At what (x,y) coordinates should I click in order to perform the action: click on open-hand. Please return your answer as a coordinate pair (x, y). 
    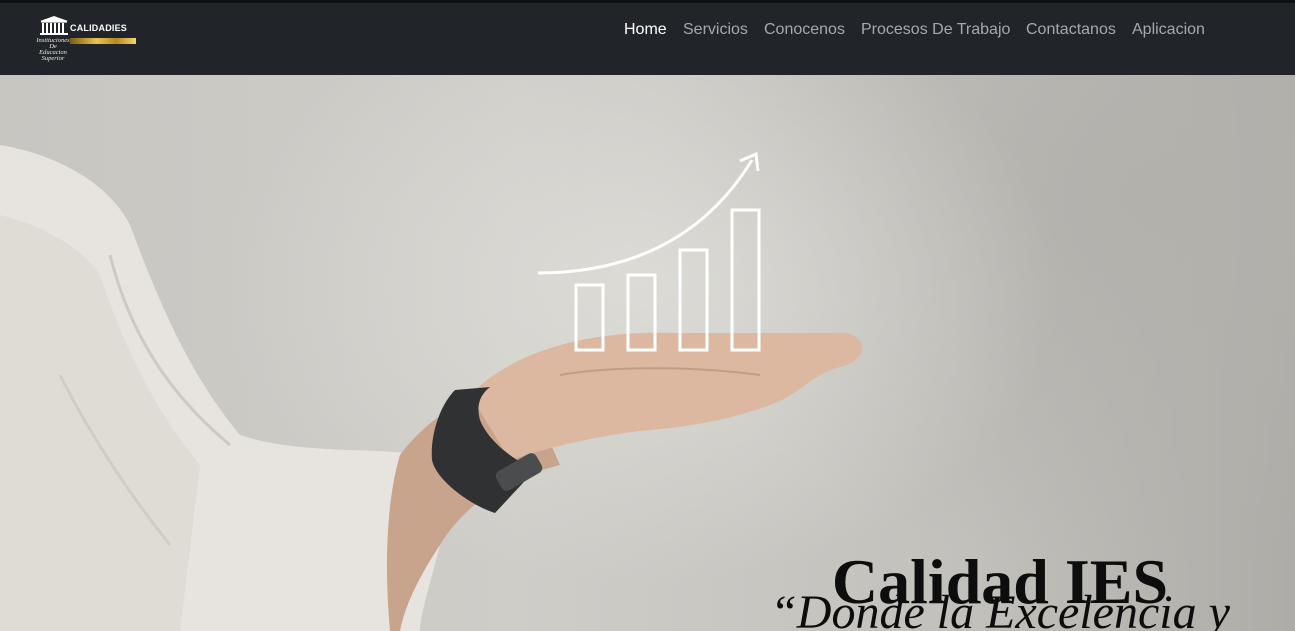
    Looking at the image, I should click on (666, 396).